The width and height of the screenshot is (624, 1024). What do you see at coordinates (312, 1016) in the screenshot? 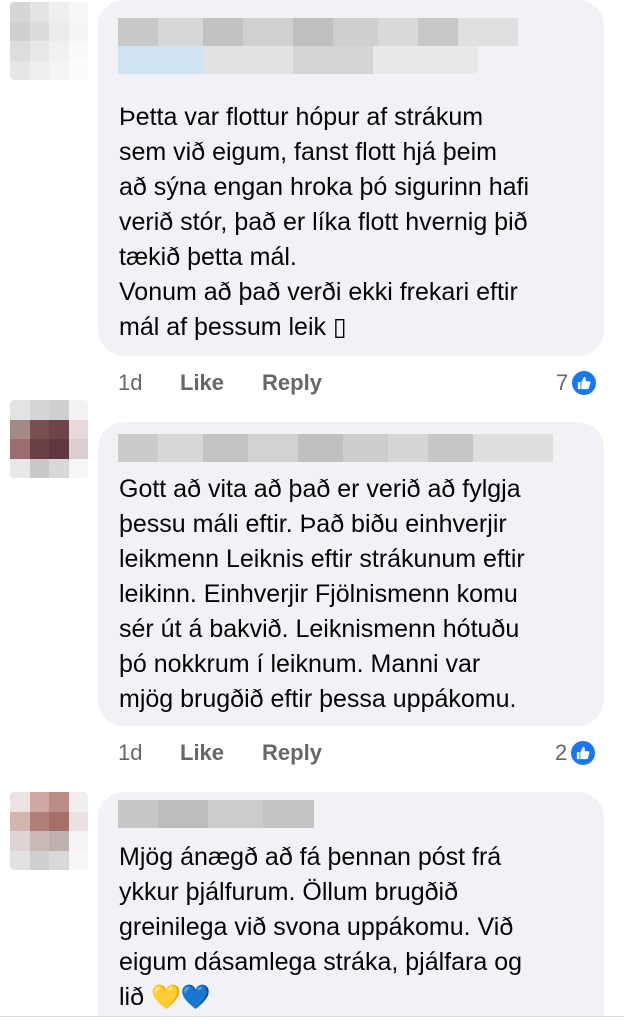
I see `divider` at bounding box center [312, 1016].